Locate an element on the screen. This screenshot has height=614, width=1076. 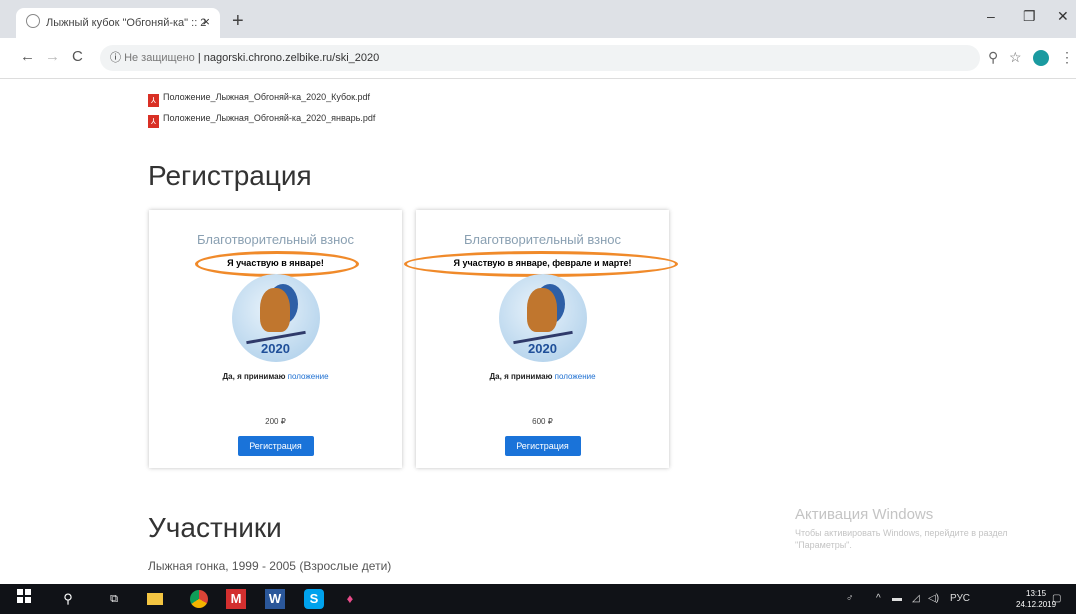
browser-menu-icon: ⋮ is located at coordinates (1067, 57).